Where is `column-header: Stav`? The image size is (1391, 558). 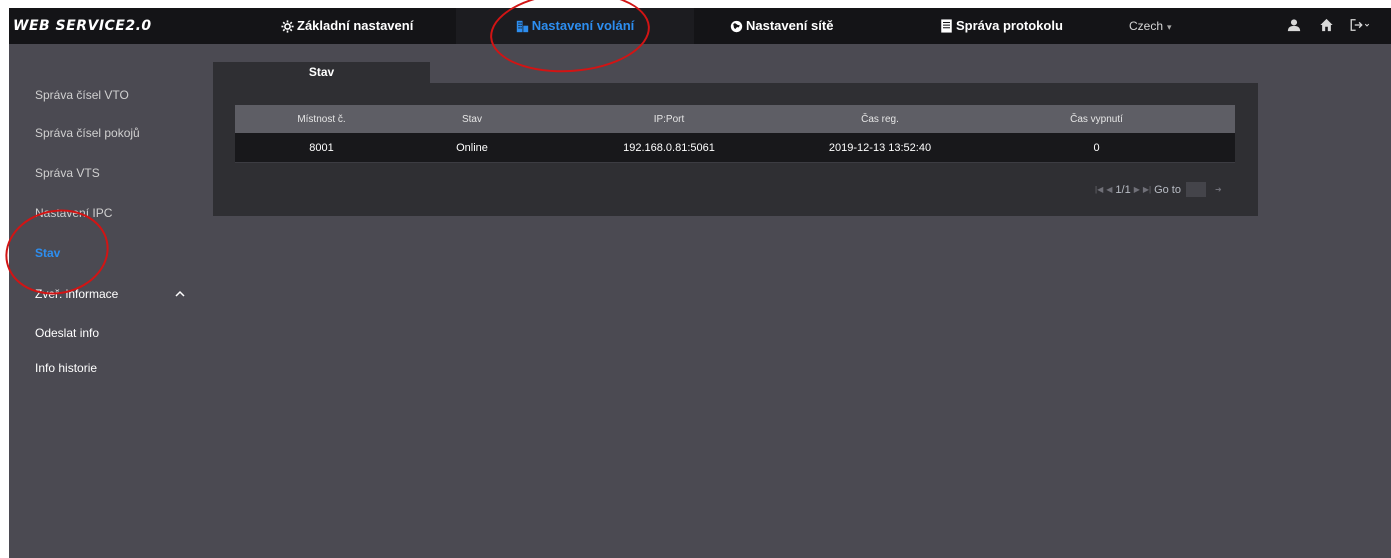
column-header: Stav is located at coordinates (471, 119).